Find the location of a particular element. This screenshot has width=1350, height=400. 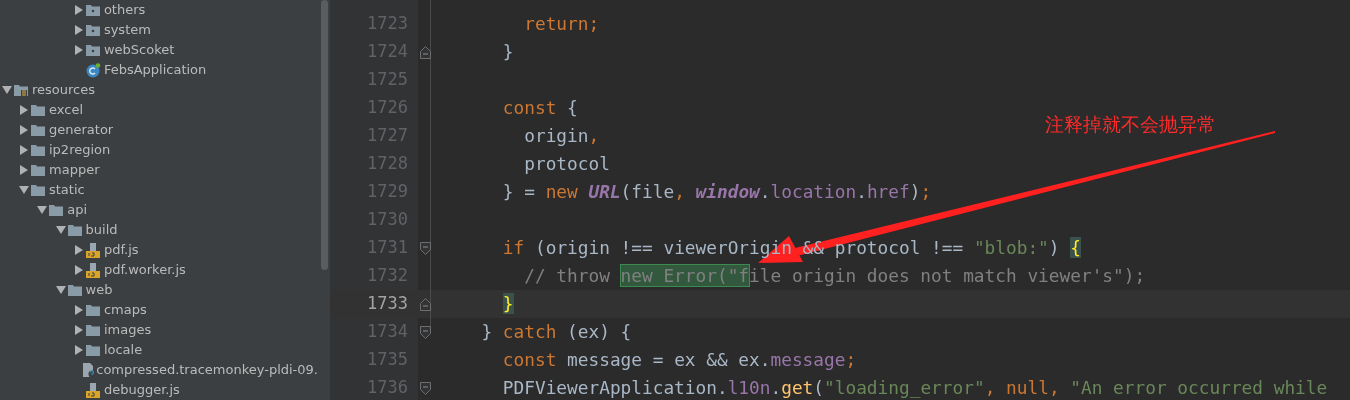

tree-item-label: FebsApplication is located at coordinates (155, 70).